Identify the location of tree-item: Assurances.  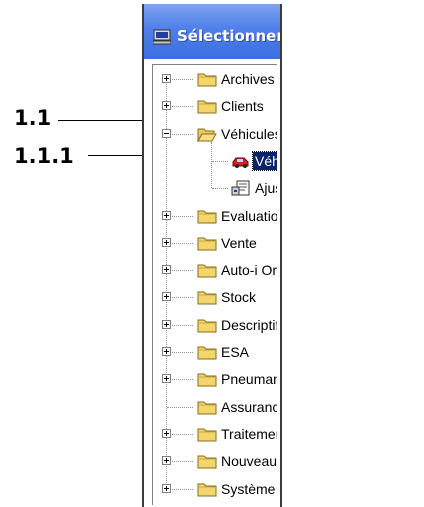
(215, 407).